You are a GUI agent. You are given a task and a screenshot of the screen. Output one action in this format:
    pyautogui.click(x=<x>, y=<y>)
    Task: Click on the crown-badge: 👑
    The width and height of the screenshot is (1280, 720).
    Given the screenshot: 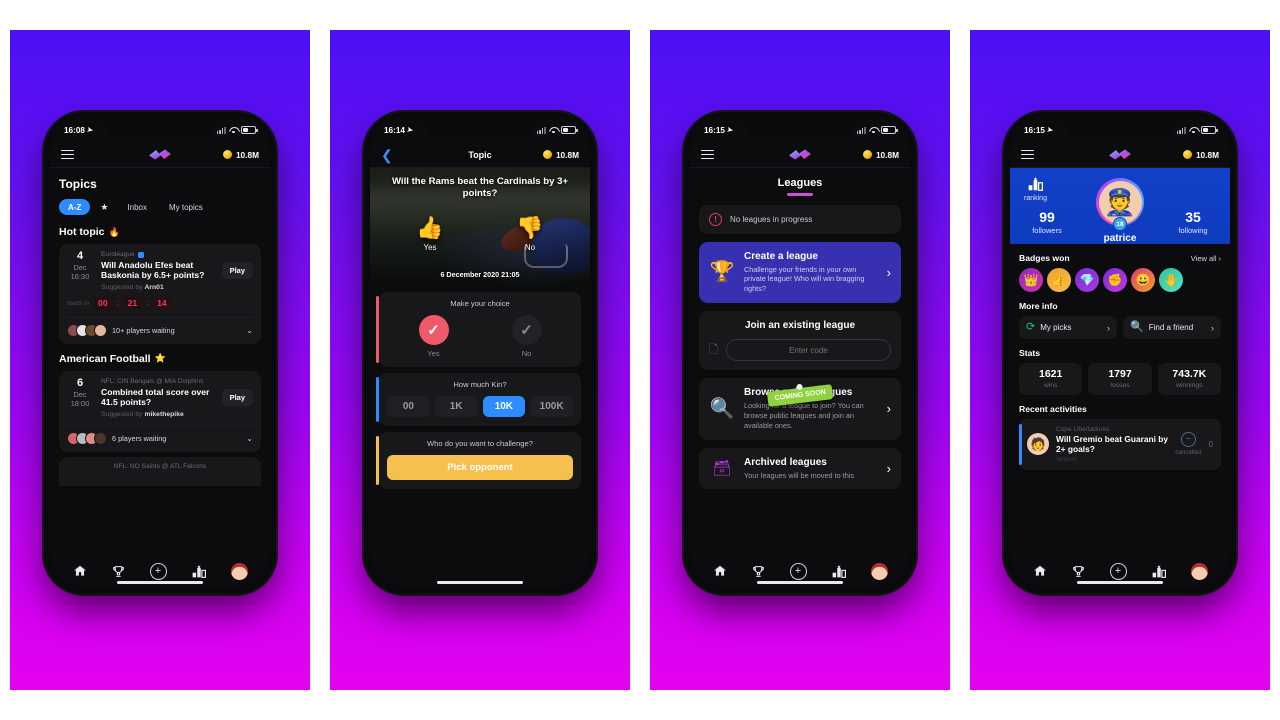 What is the action you would take?
    pyautogui.click(x=1031, y=280)
    